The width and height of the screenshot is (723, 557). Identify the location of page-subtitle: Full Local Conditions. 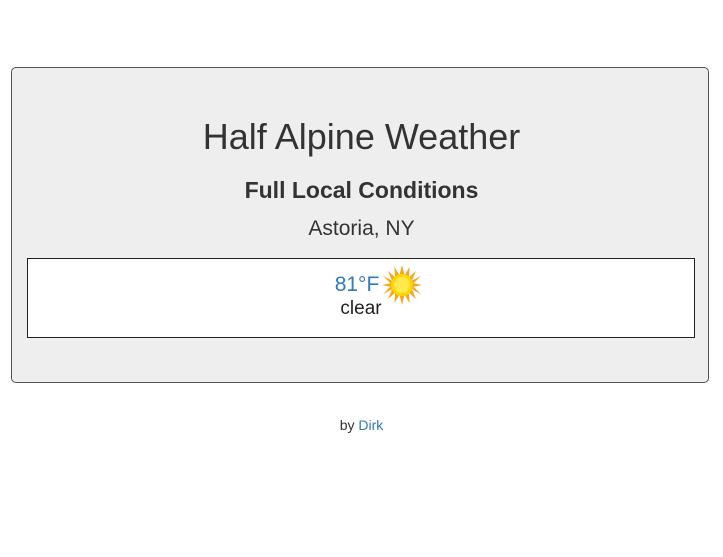
(361, 190).